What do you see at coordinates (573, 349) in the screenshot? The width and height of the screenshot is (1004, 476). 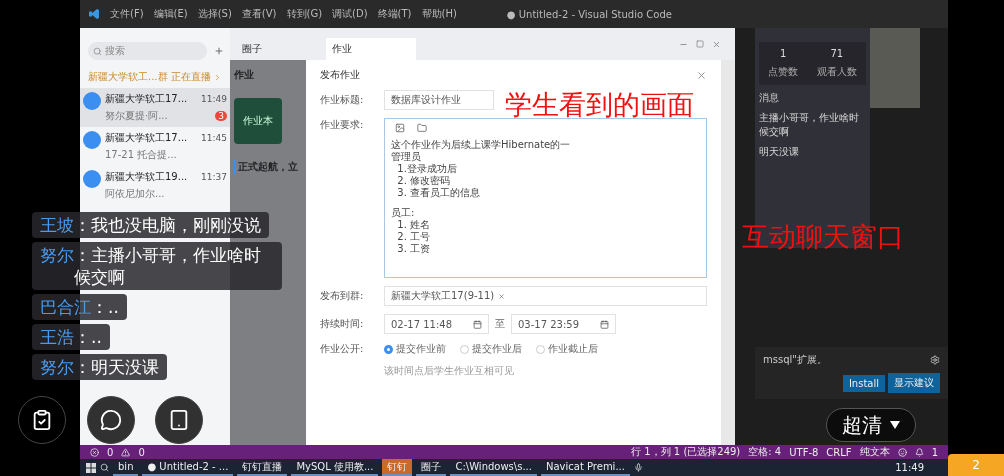 I see `radio-label: 作业截止后` at bounding box center [573, 349].